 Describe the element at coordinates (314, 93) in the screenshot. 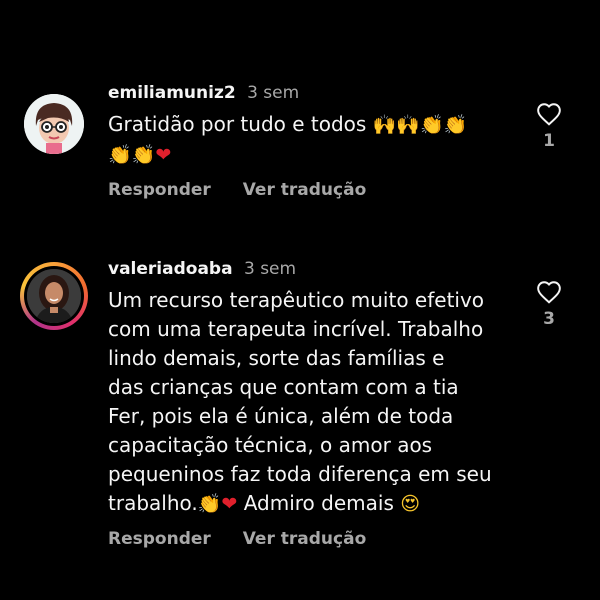

I see `comment-meta: emiliamuniz2 3 sem` at that location.